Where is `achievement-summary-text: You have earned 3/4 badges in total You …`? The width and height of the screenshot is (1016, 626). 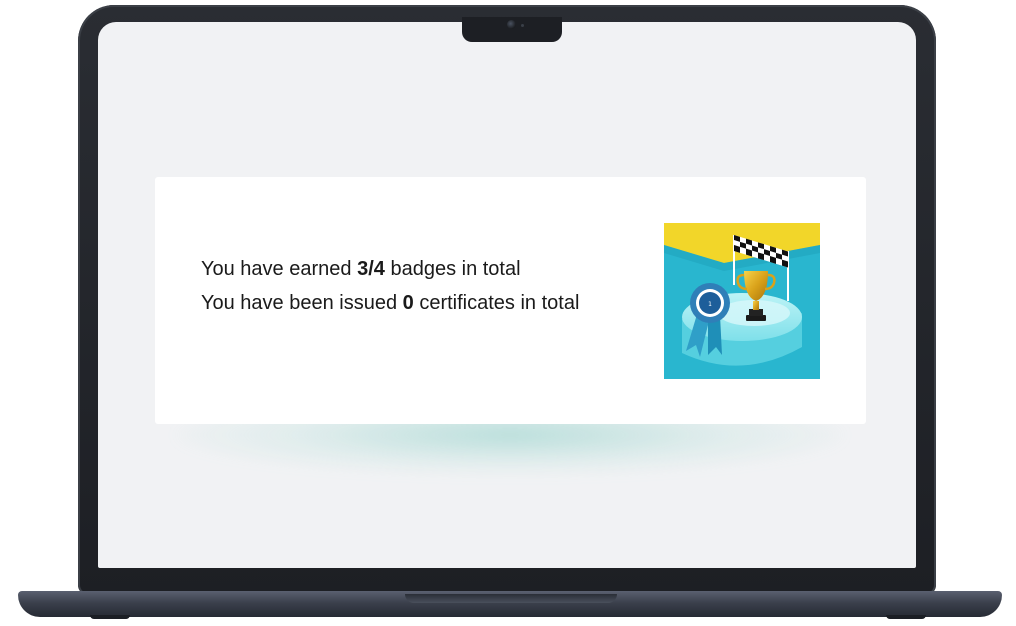
achievement-summary-text: You have earned 3/4 badges in total You … is located at coordinates (391, 291).